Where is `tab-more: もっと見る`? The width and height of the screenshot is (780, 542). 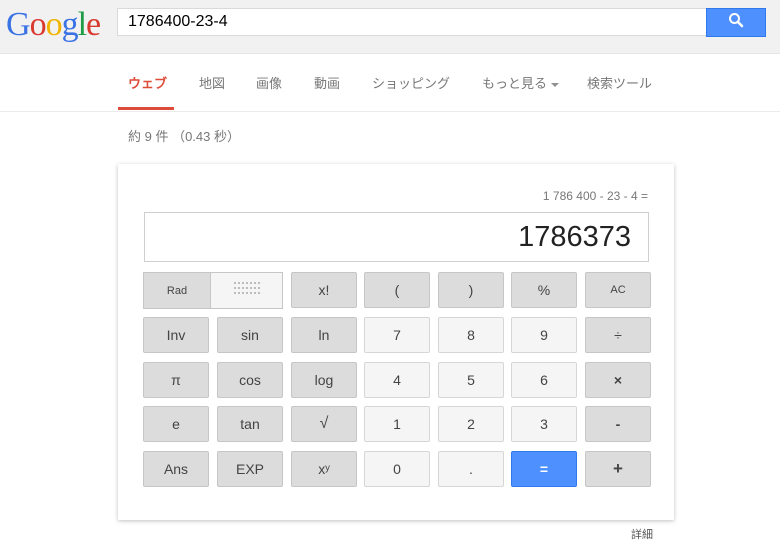 tab-more: もっと見る is located at coordinates (521, 82).